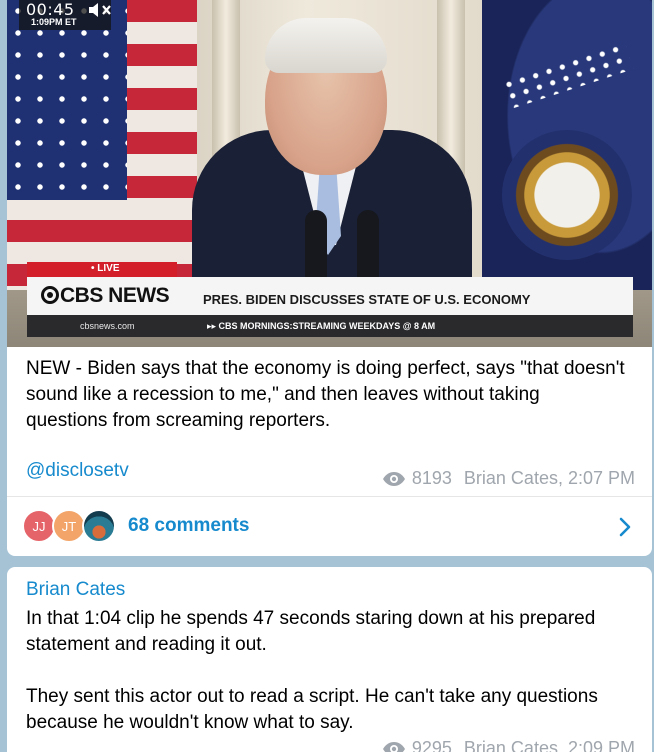 The width and height of the screenshot is (654, 752). Describe the element at coordinates (54, 22) in the screenshot. I see `broadcast-time: 1:09PM ET` at that location.